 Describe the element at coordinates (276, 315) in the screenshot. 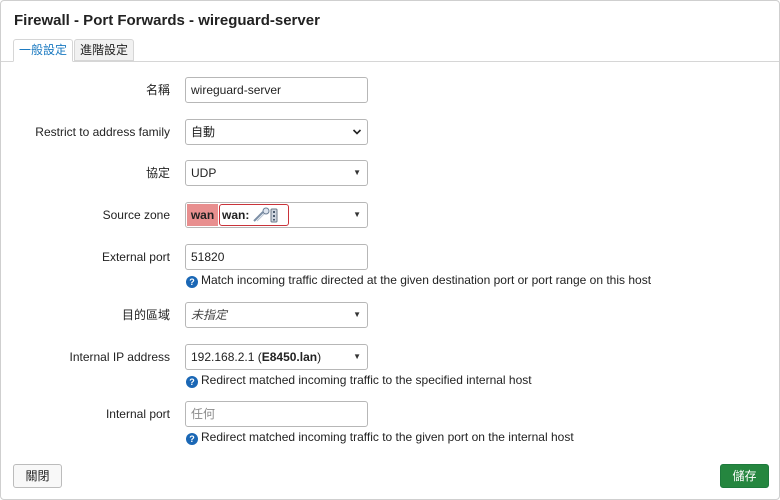

I see `dest-zone-dropdown: 未指定 ▼` at that location.